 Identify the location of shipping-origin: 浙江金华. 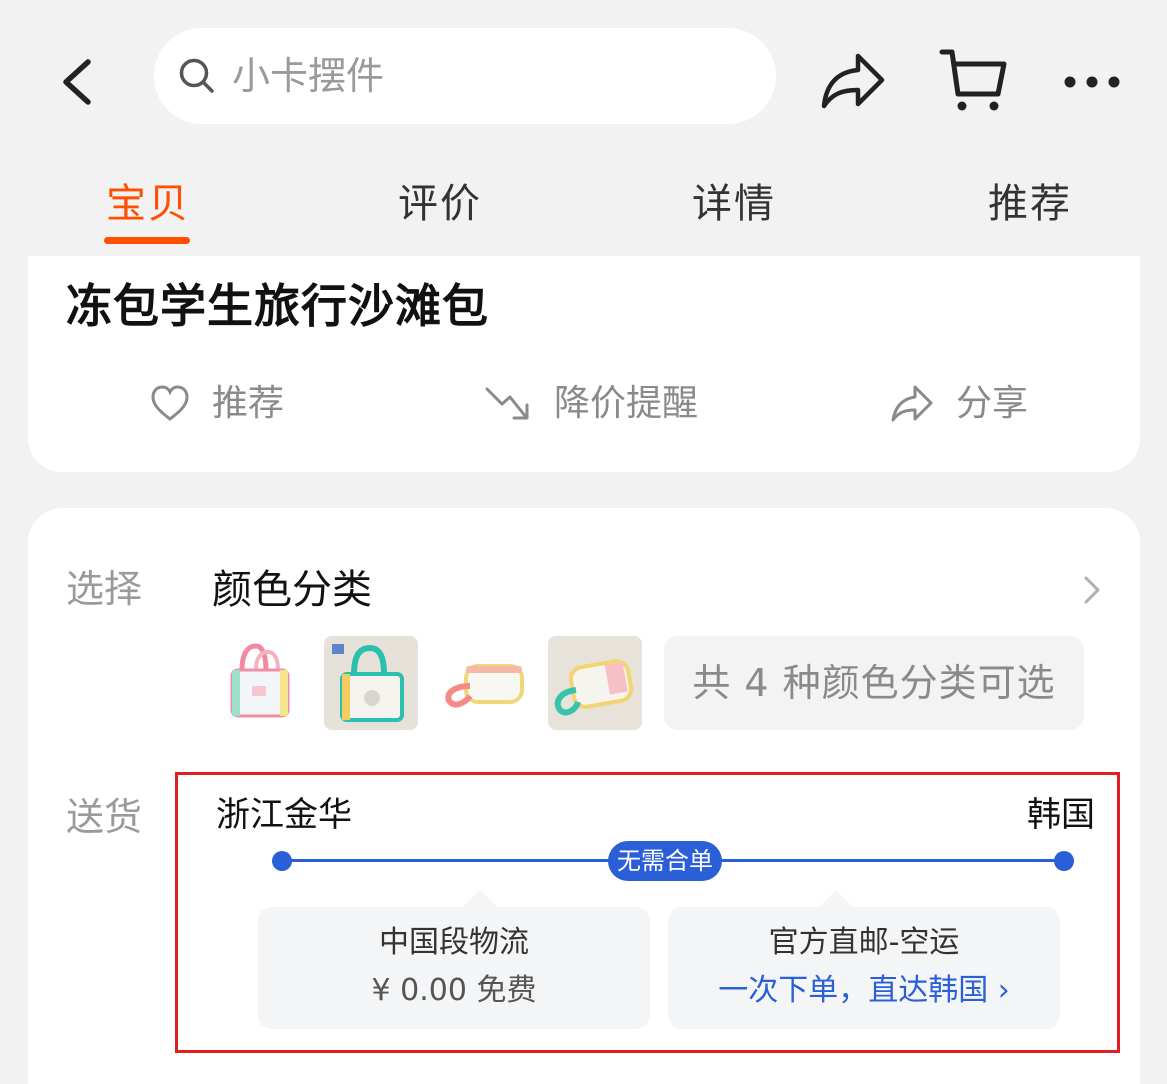
(284, 815).